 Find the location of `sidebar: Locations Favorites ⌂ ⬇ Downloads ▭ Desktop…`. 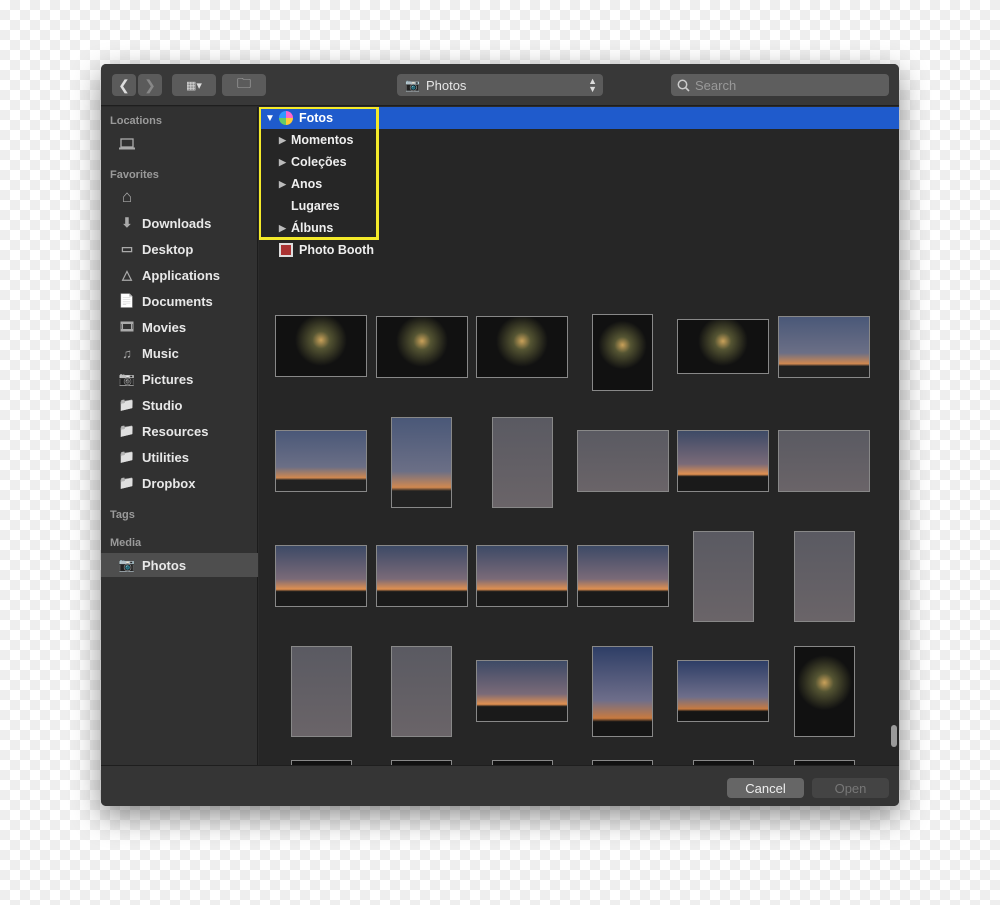

sidebar: Locations Favorites ⌂ ⬇ Downloads ▭ Desktop… is located at coordinates (179, 436).